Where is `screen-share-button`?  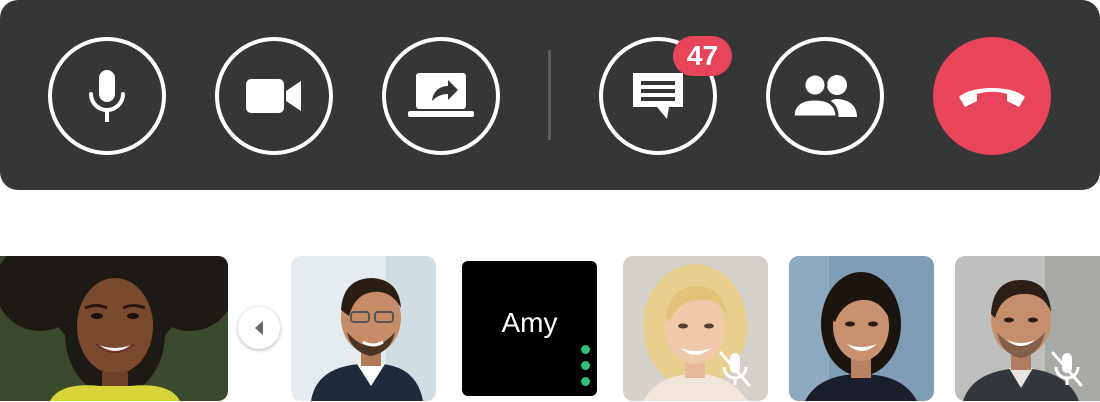 screen-share-button is located at coordinates (441, 96).